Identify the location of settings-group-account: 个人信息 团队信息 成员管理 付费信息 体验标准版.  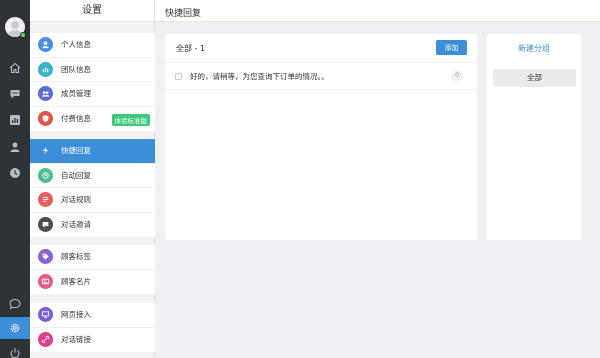
(92, 82).